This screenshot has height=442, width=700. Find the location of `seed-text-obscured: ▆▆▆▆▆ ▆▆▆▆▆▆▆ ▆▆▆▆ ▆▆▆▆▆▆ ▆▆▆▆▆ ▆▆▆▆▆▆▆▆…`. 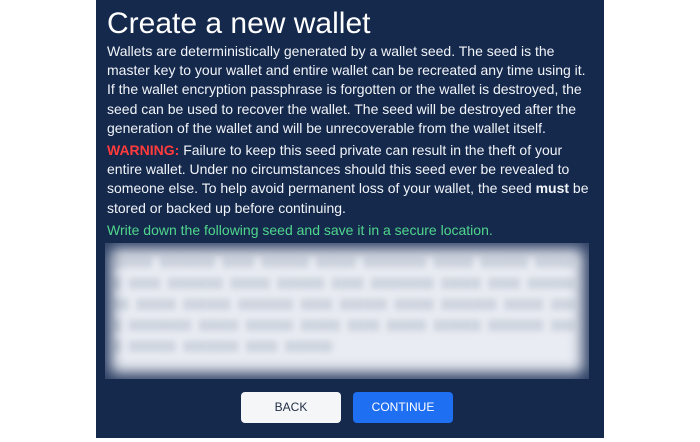

seed-text-obscured: ▆▆▆▆▆ ▆▆▆▆▆▆▆ ▆▆▆▆ ▆▆▆▆▆▆ ▆▆▆▆▆ ▆▆▆▆▆▆▆▆… is located at coordinates (344, 303).